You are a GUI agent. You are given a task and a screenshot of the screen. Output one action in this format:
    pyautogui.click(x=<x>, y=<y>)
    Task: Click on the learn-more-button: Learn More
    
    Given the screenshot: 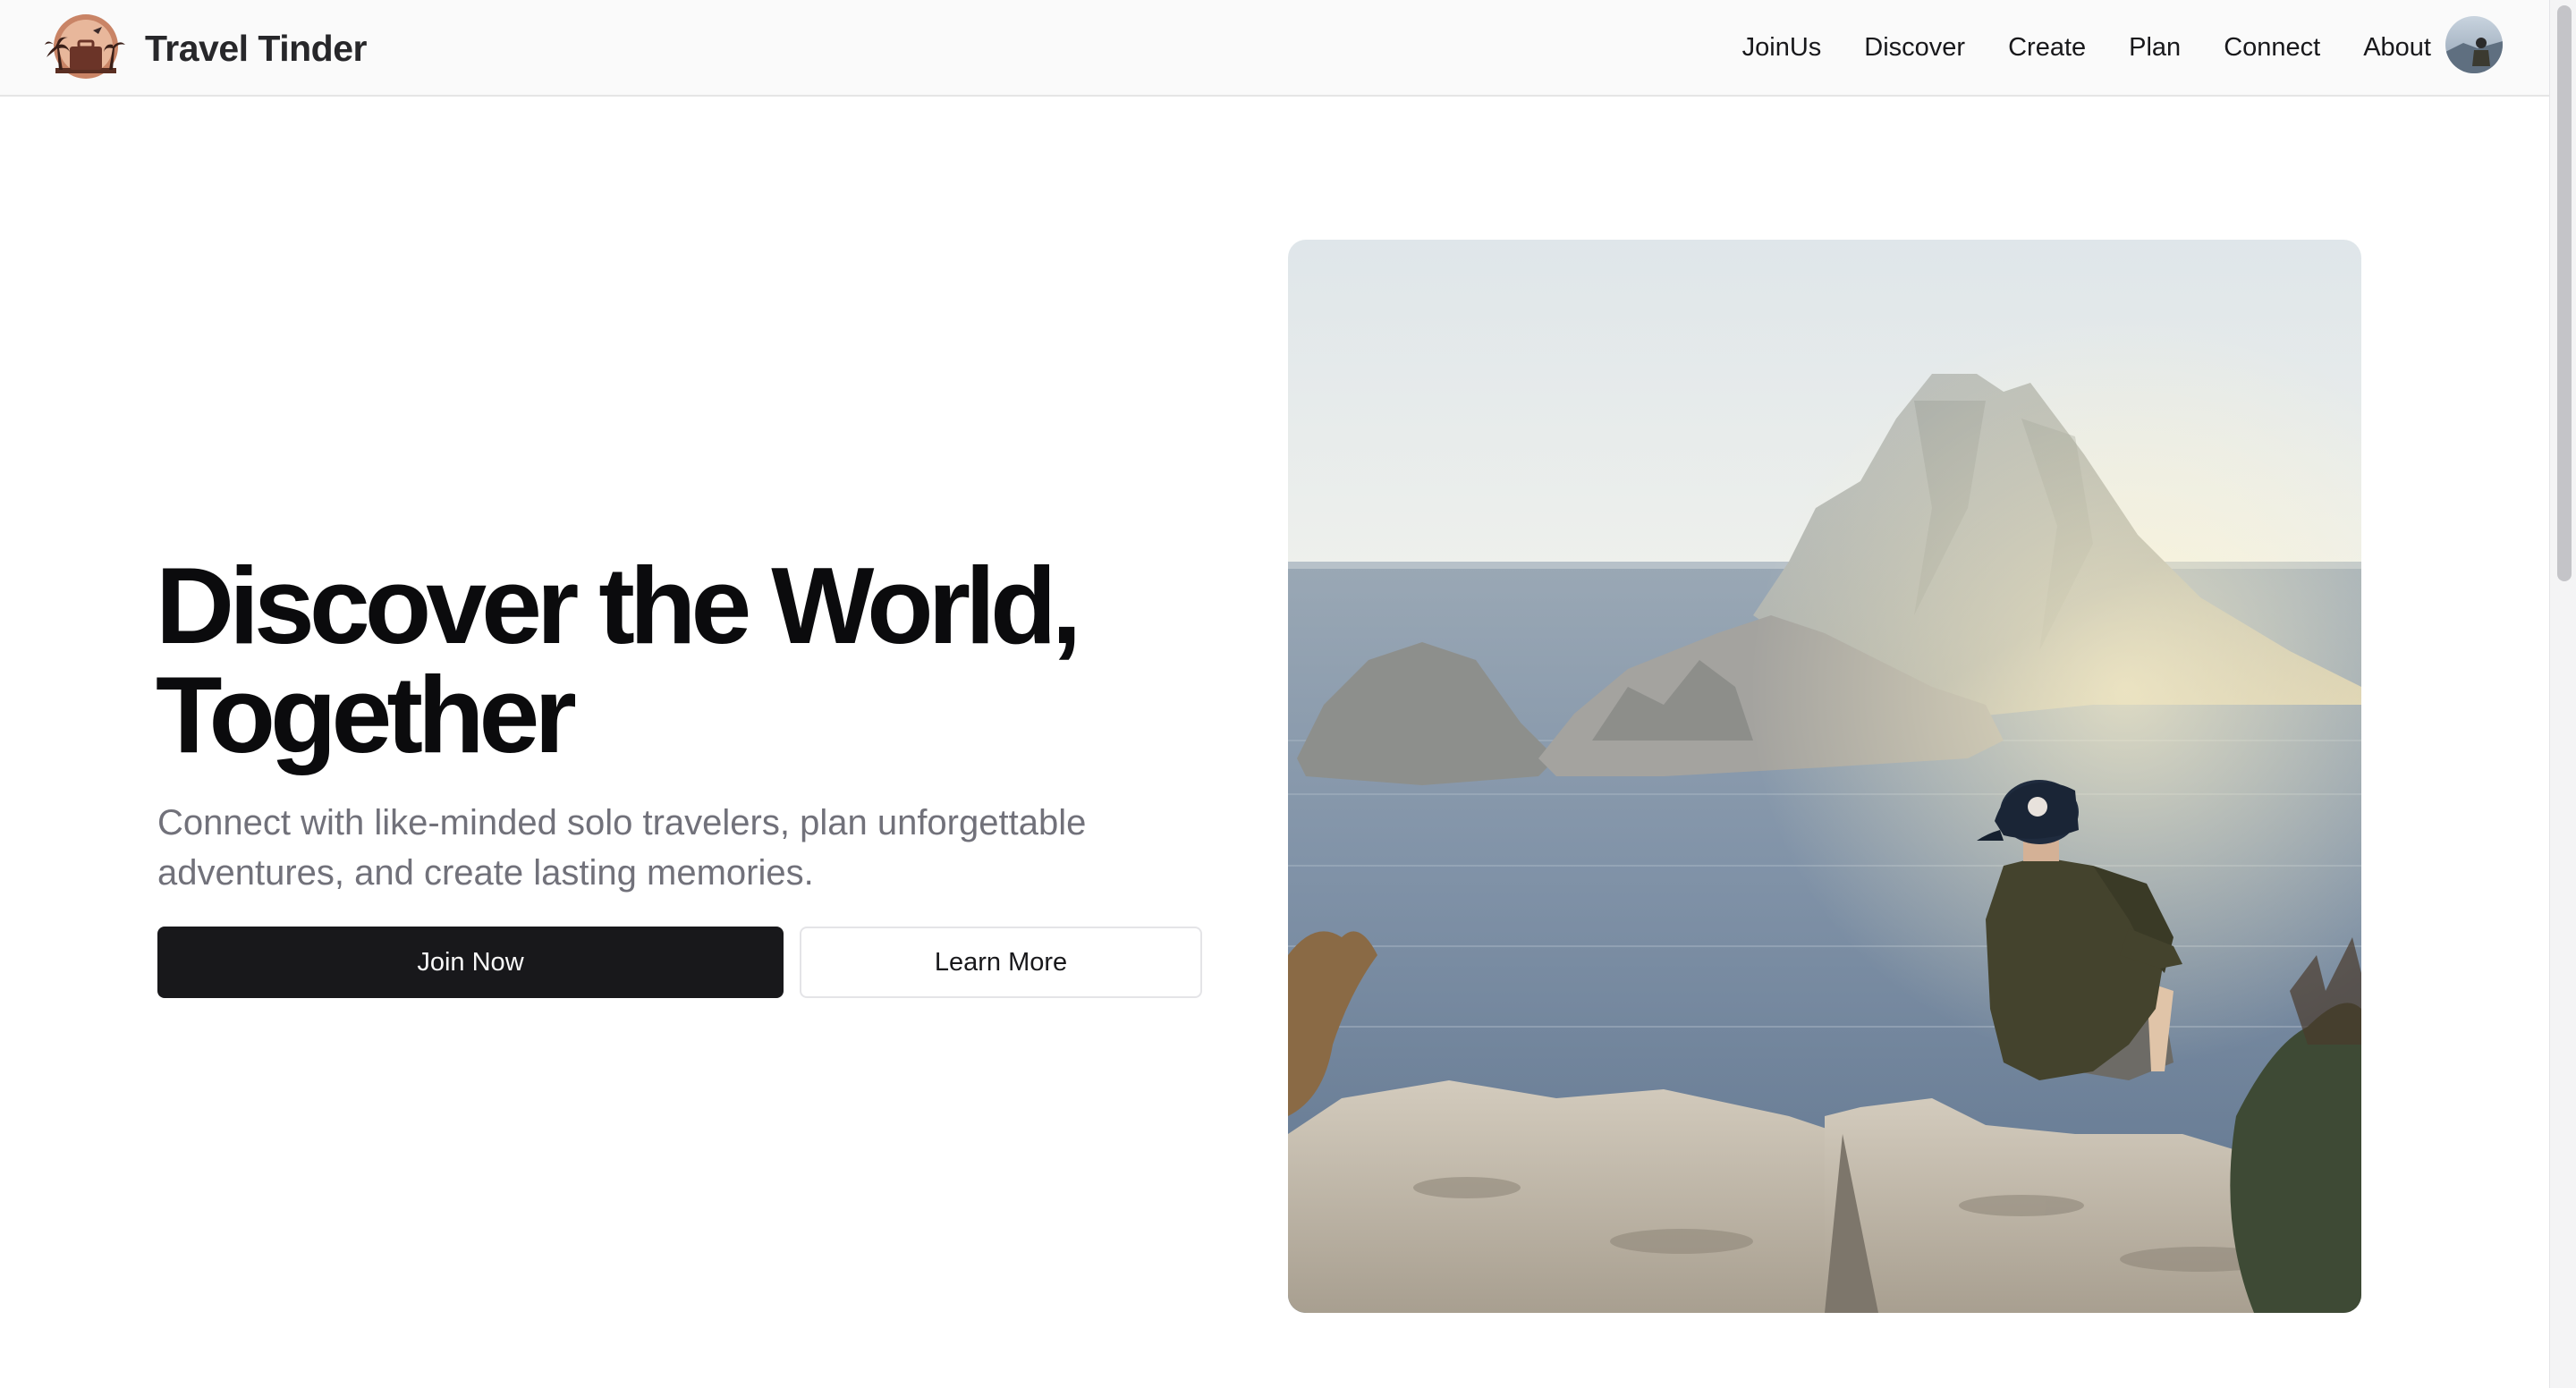 What is the action you would take?
    pyautogui.click(x=1001, y=963)
    